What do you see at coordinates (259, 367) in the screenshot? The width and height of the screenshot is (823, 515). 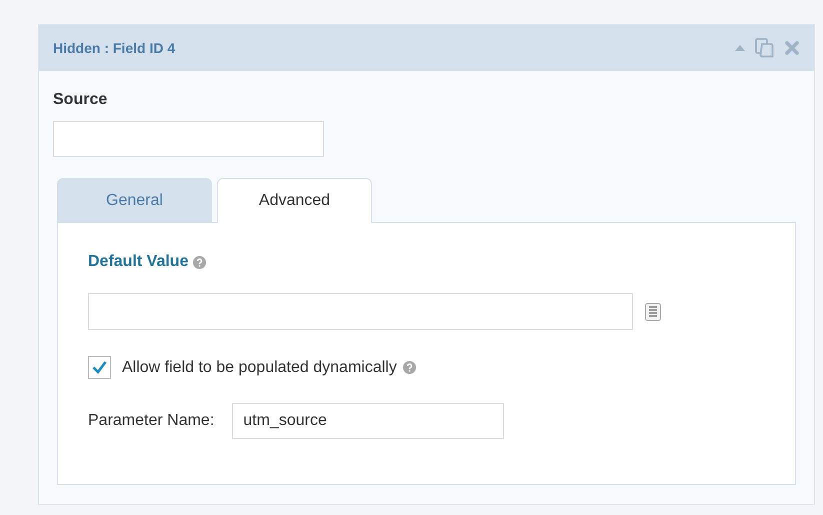 I see `checkbox-label: Allow field to be populated dynamically` at bounding box center [259, 367].